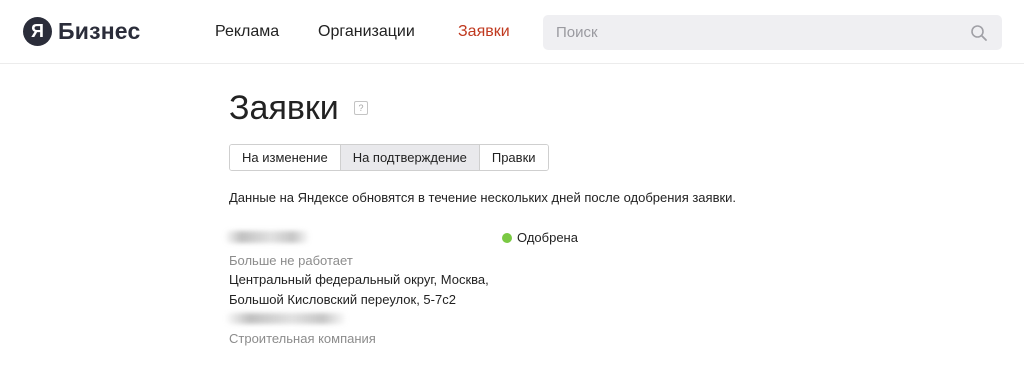  Describe the element at coordinates (547, 237) in the screenshot. I see `status-label: Одобрена` at that location.